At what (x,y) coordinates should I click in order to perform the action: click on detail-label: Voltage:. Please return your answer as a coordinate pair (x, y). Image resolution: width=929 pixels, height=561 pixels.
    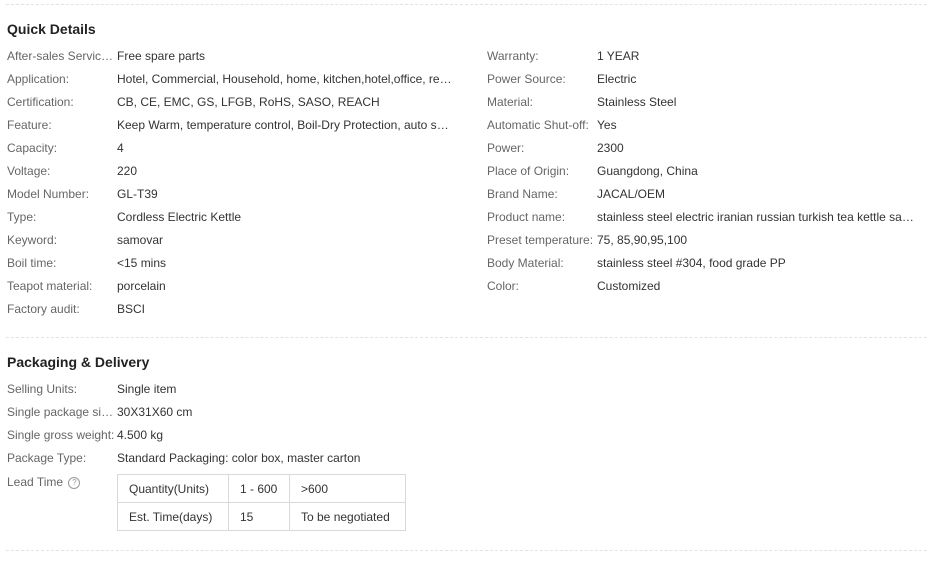
    Looking at the image, I should click on (29, 171).